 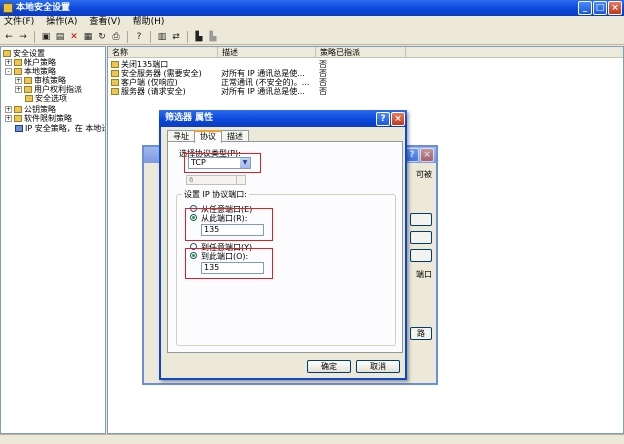 What do you see at coordinates (163, 52) in the screenshot?
I see `column-header-name: 名称` at bounding box center [163, 52].